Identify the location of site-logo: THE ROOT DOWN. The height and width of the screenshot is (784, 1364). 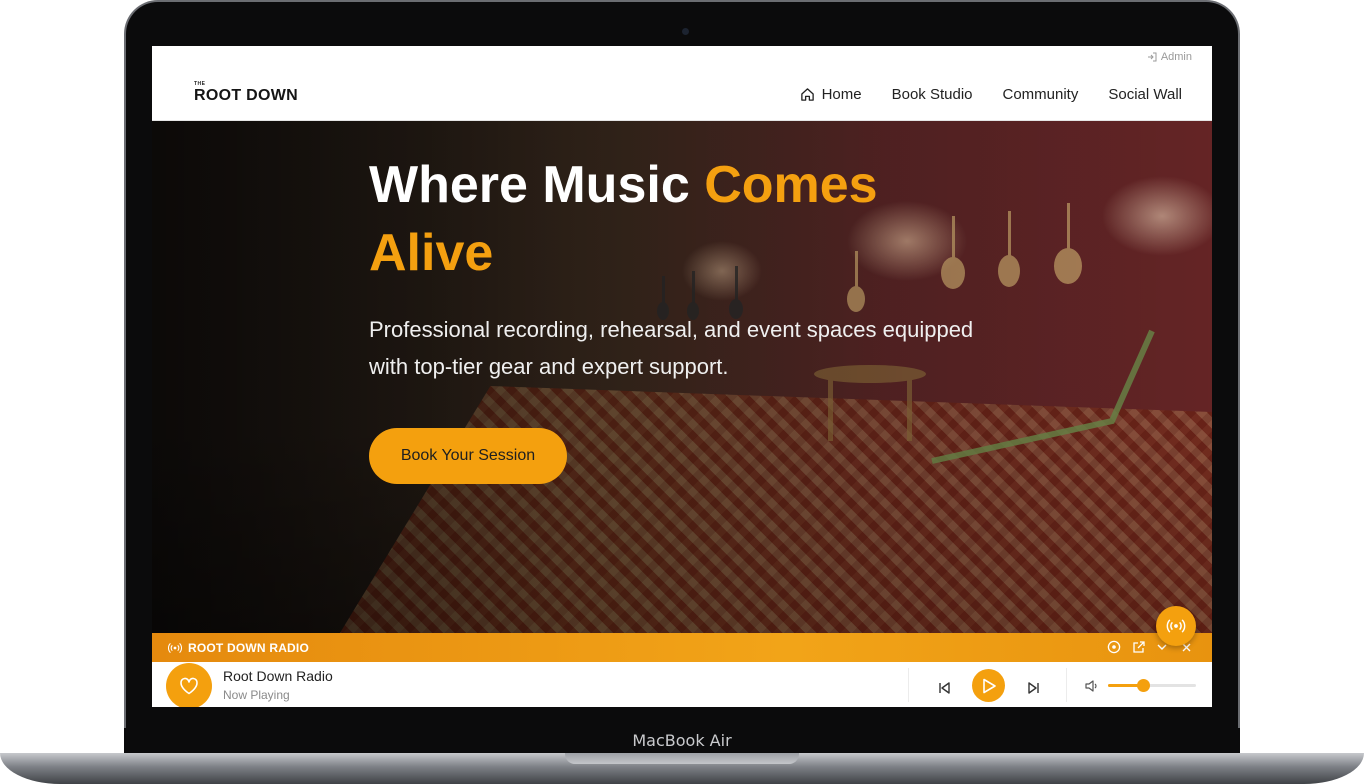
(246, 93).